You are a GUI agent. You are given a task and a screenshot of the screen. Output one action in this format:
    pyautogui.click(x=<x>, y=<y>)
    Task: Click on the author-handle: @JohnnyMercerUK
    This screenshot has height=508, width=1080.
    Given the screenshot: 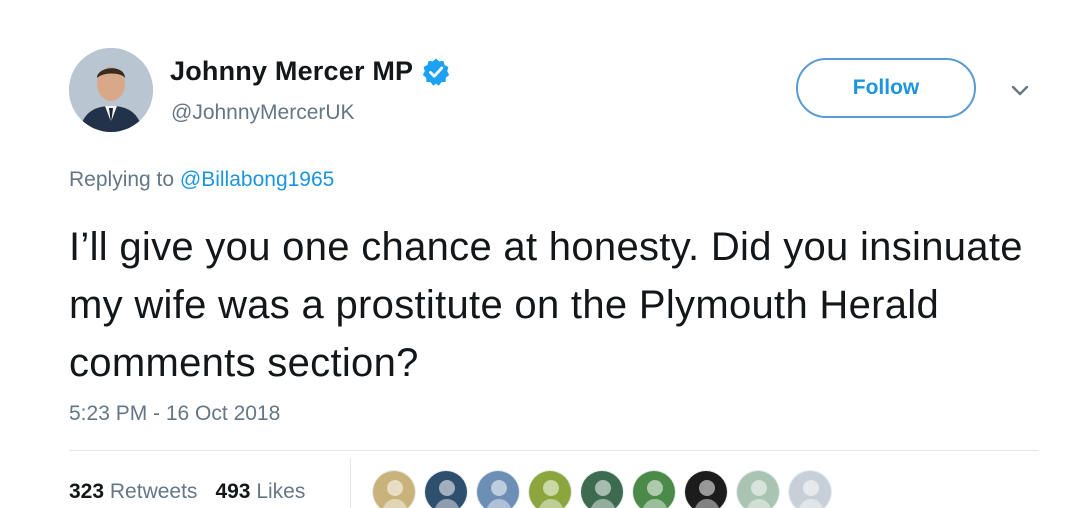 What is the action you would take?
    pyautogui.click(x=263, y=113)
    